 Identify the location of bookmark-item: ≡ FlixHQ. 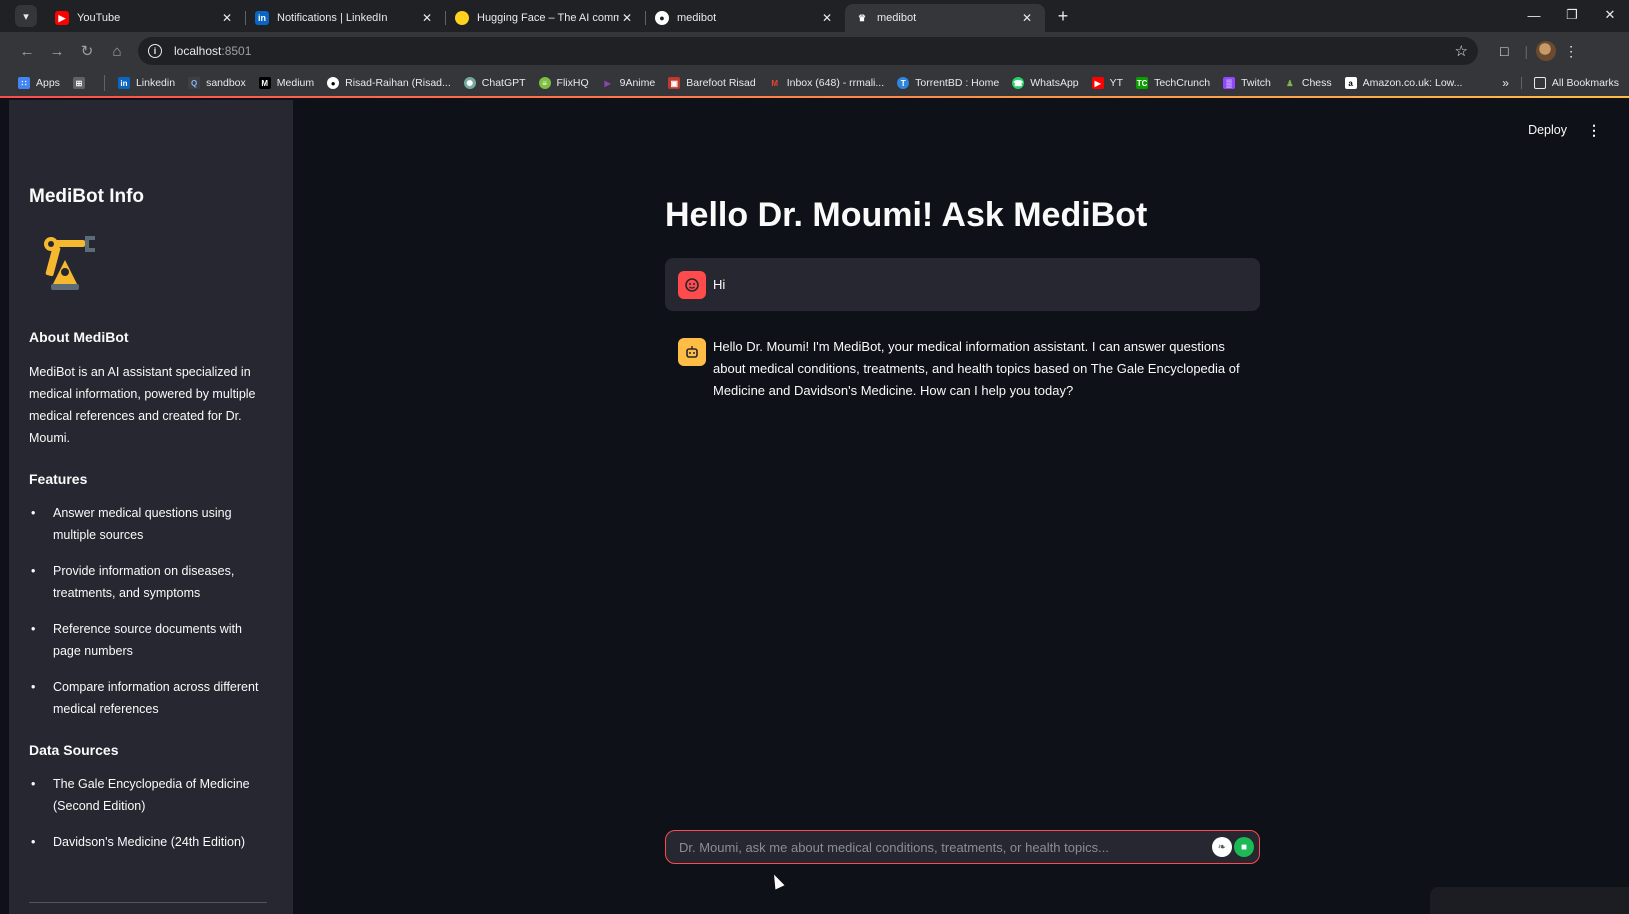
(563, 83).